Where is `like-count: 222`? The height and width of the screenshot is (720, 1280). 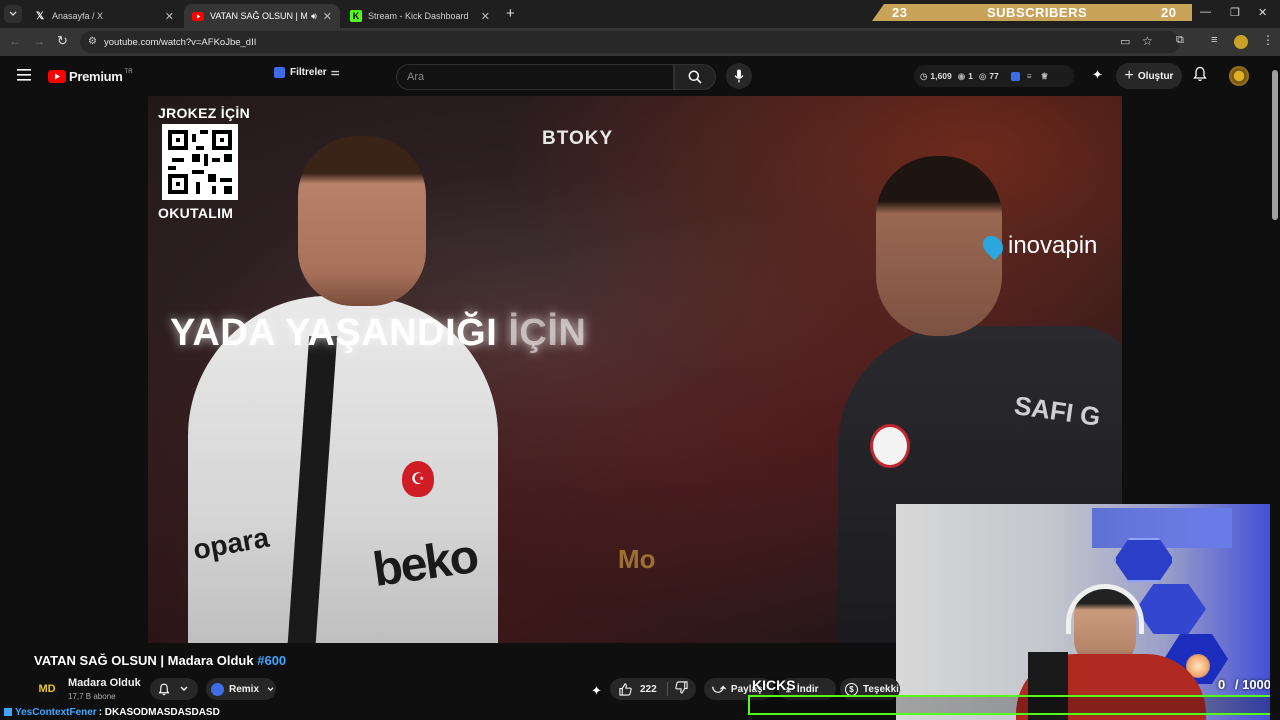
like-count: 222 is located at coordinates (648, 689).